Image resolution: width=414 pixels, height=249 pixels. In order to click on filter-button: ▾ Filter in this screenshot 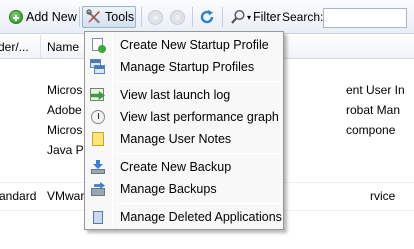, I will do `click(255, 17)`.